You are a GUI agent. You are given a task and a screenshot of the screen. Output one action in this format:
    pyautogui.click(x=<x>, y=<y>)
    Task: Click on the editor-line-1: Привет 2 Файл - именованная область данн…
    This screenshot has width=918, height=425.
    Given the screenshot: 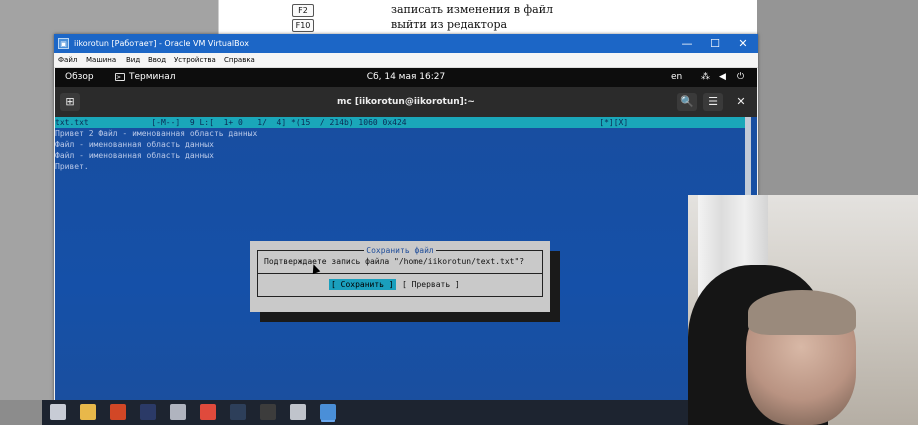 What is the action you would take?
    pyautogui.click(x=156, y=133)
    